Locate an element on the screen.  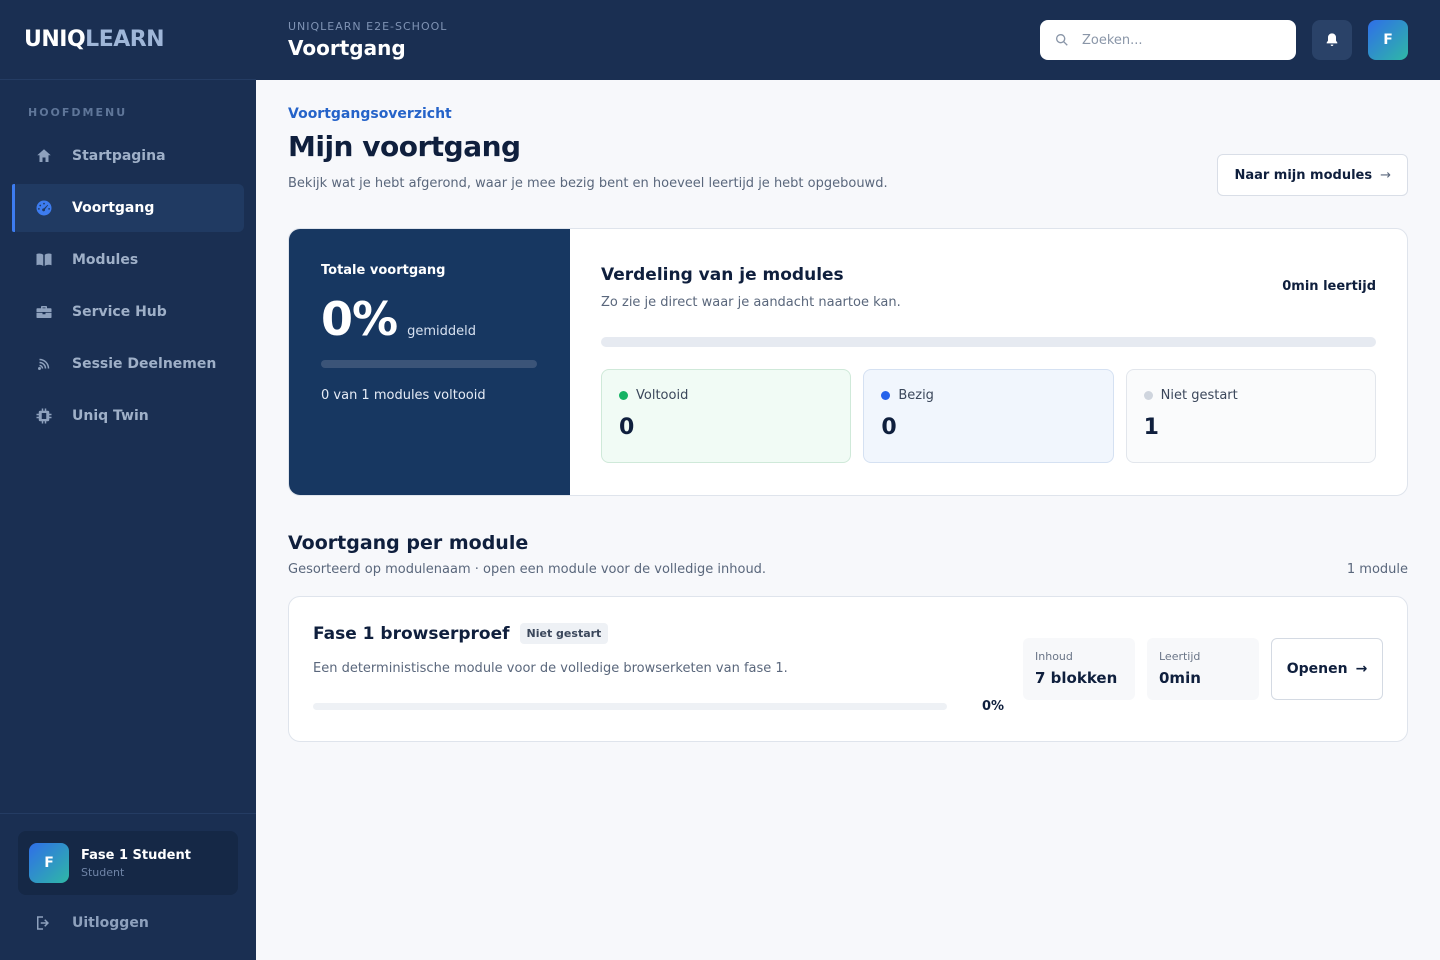
stat-label: Bezig is located at coordinates (988, 395).